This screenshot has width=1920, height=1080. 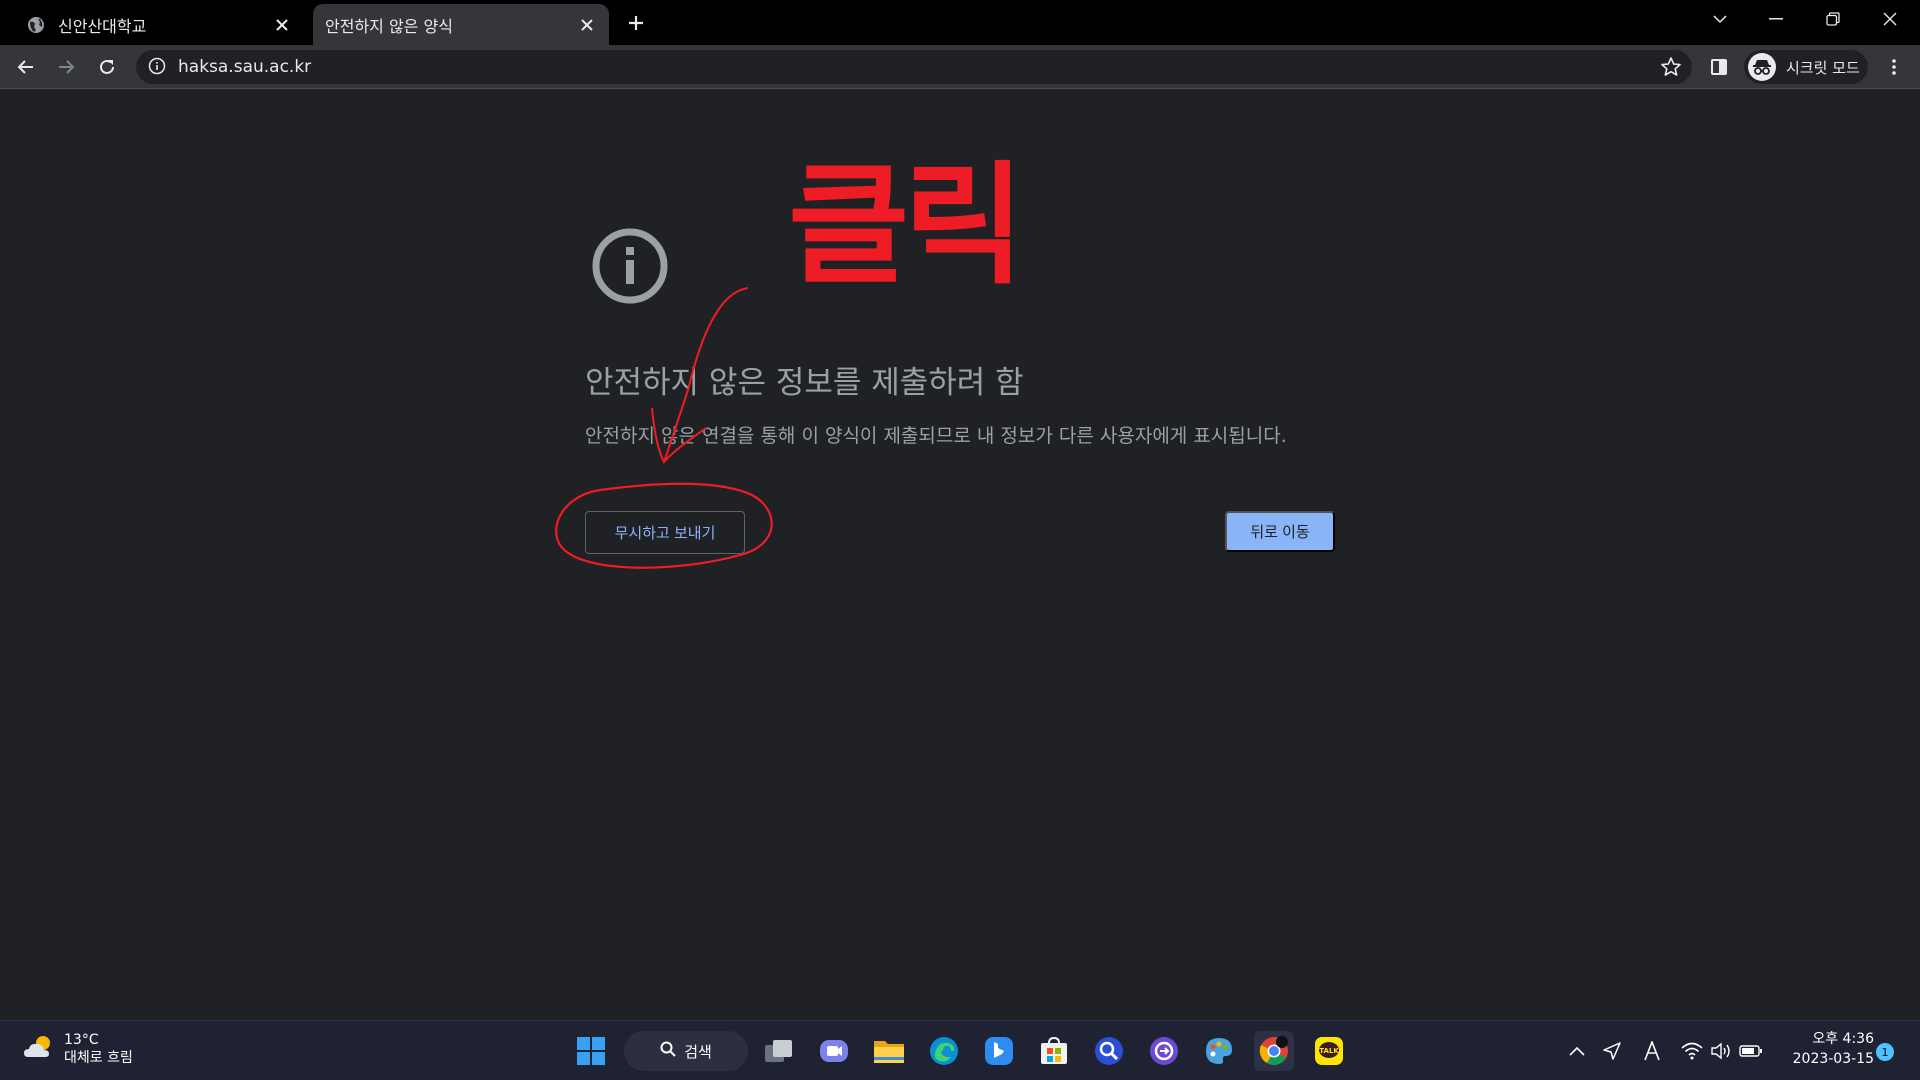 I want to click on weather-temp: 13°C, so click(x=81, y=1040).